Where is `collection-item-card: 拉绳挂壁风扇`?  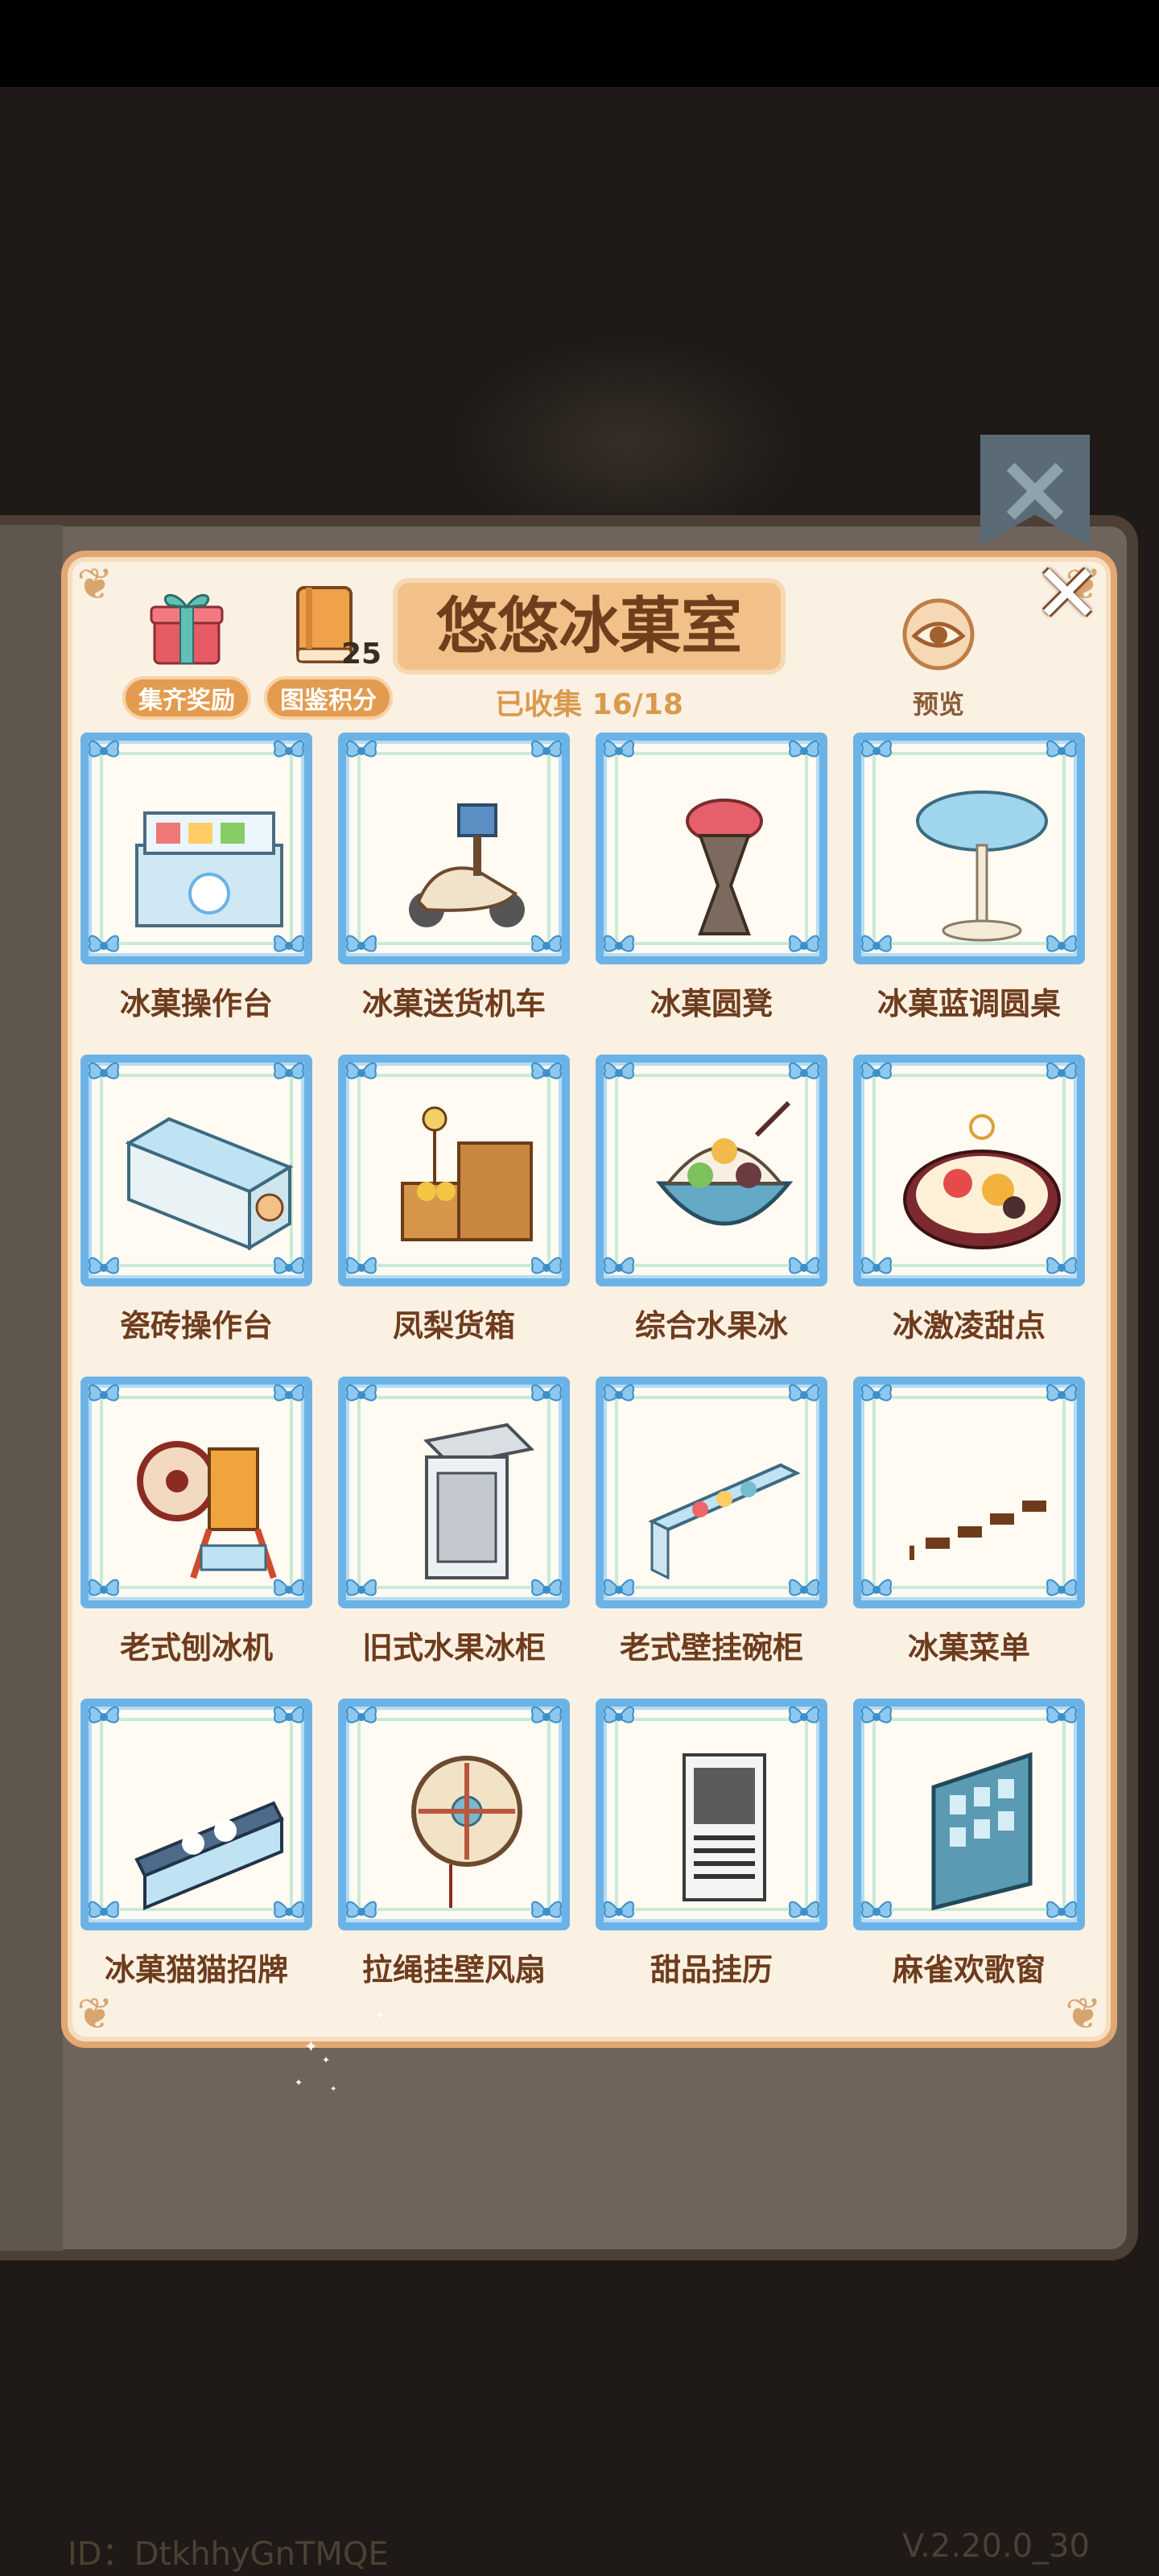 collection-item-card: 拉绳挂壁风扇 is located at coordinates (454, 1851).